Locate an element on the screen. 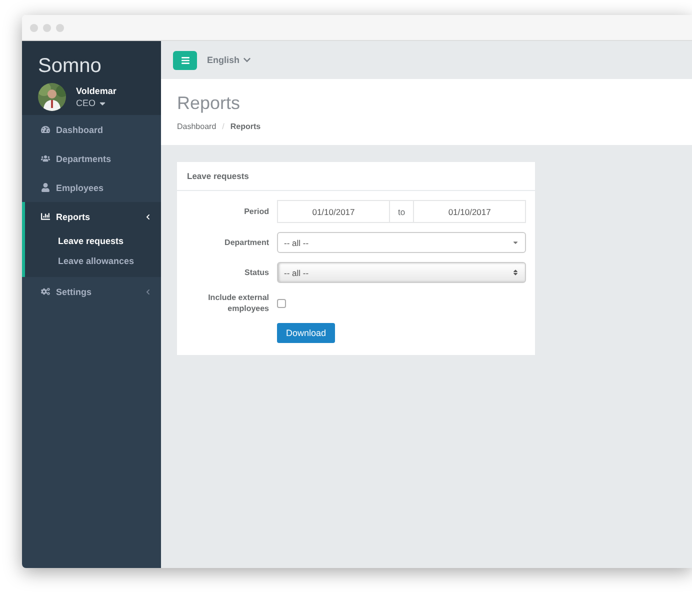  end-date-field: 01/10/2017 is located at coordinates (469, 211).